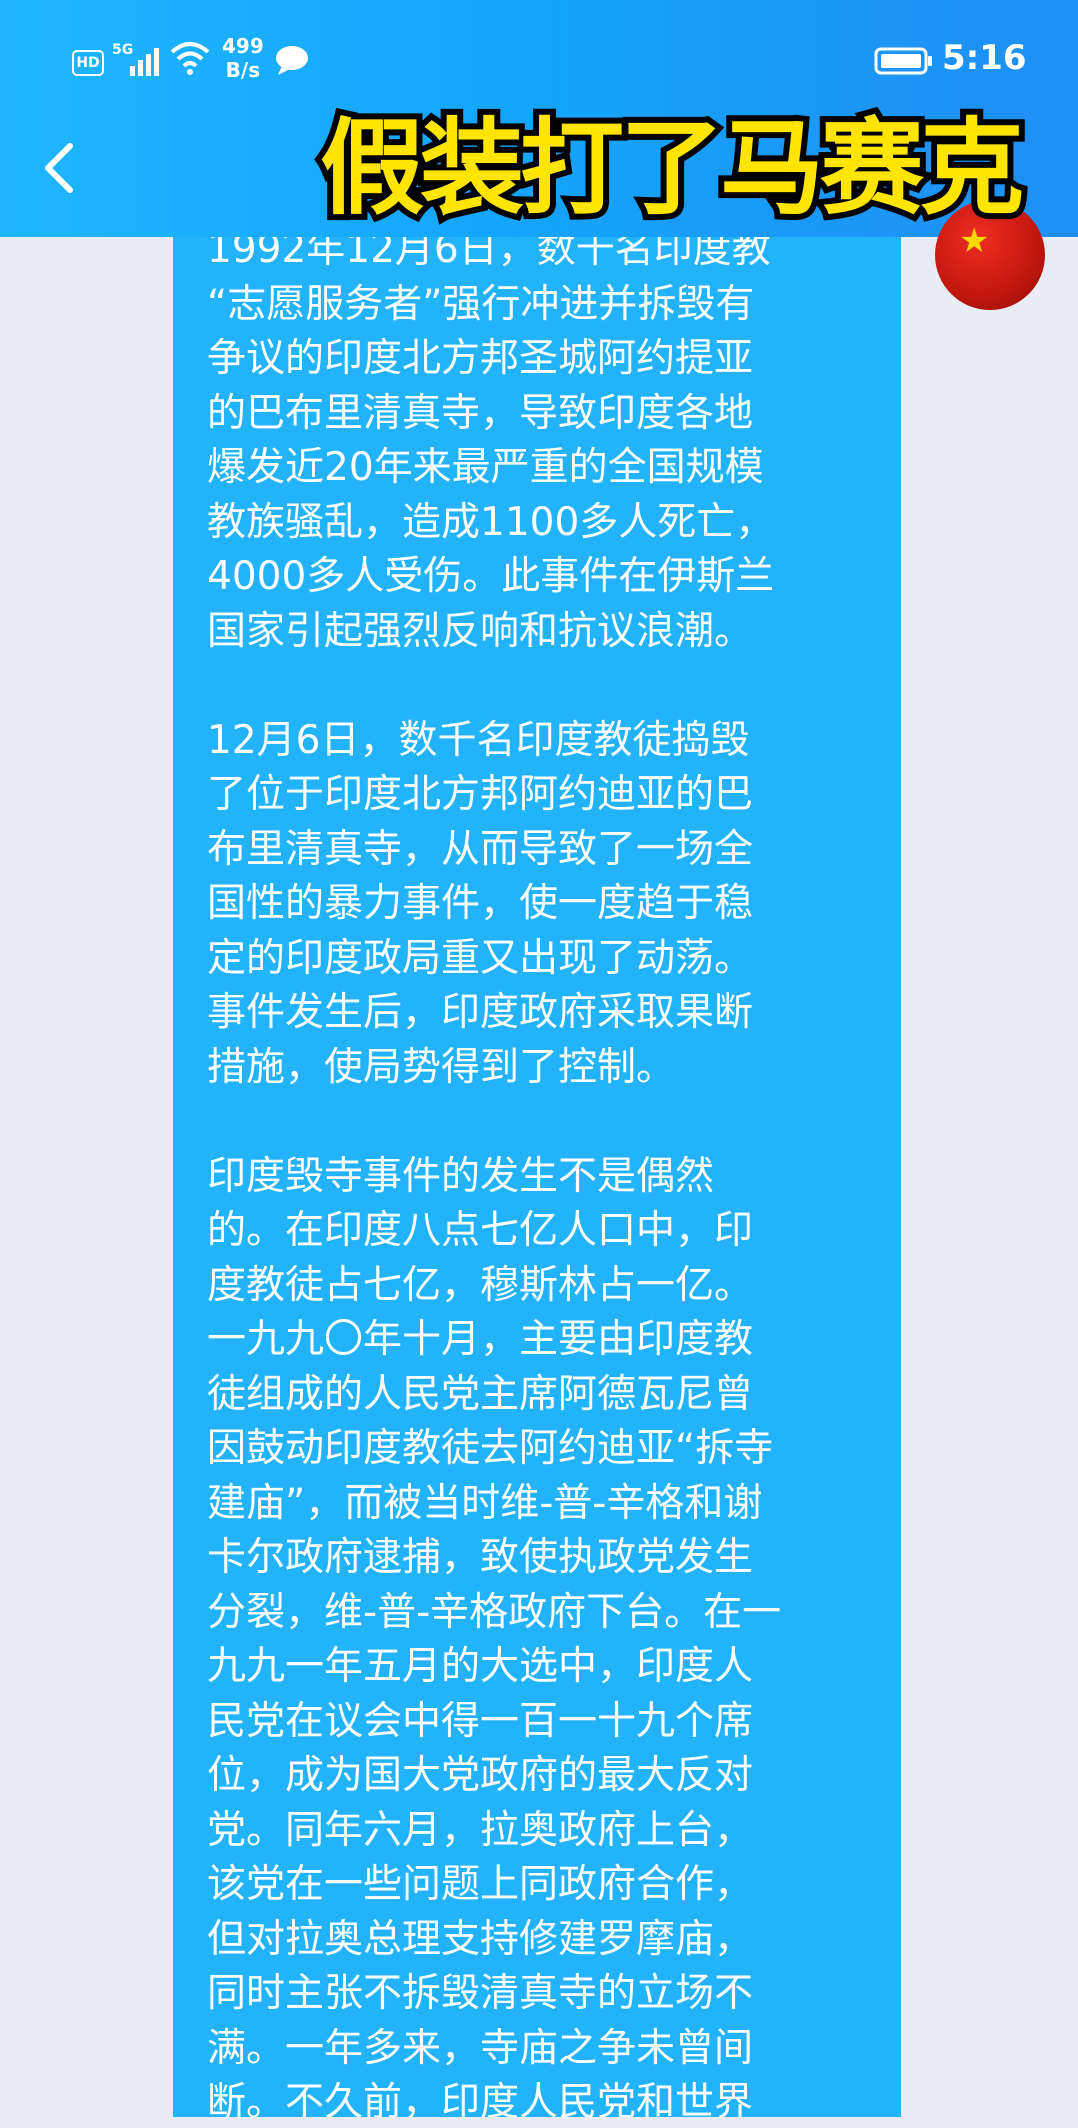 The height and width of the screenshot is (2128, 1078). Describe the element at coordinates (490, 1448) in the screenshot. I see `message-line: 因鼓动印度教徒去阿约迪亚“拆寺` at that location.